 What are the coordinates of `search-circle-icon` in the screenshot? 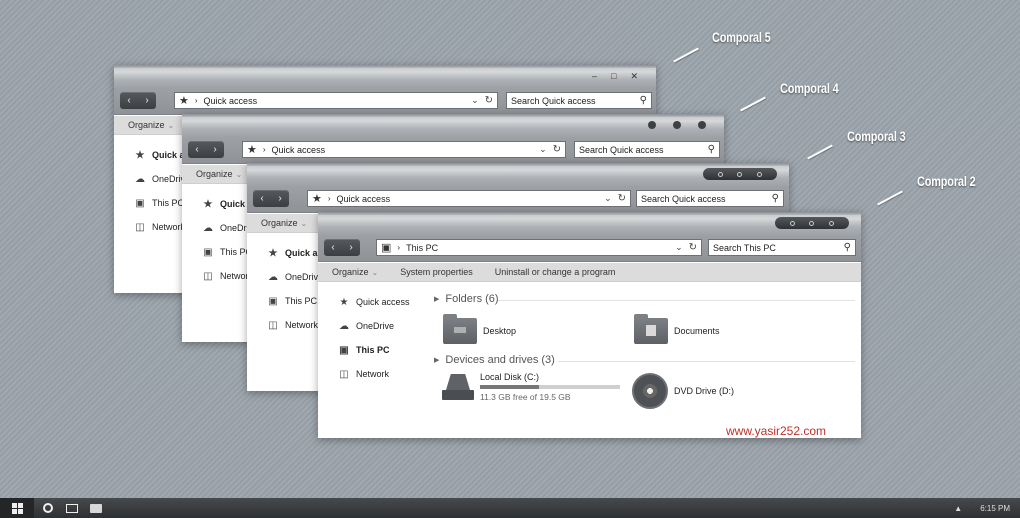 It's located at (48, 508).